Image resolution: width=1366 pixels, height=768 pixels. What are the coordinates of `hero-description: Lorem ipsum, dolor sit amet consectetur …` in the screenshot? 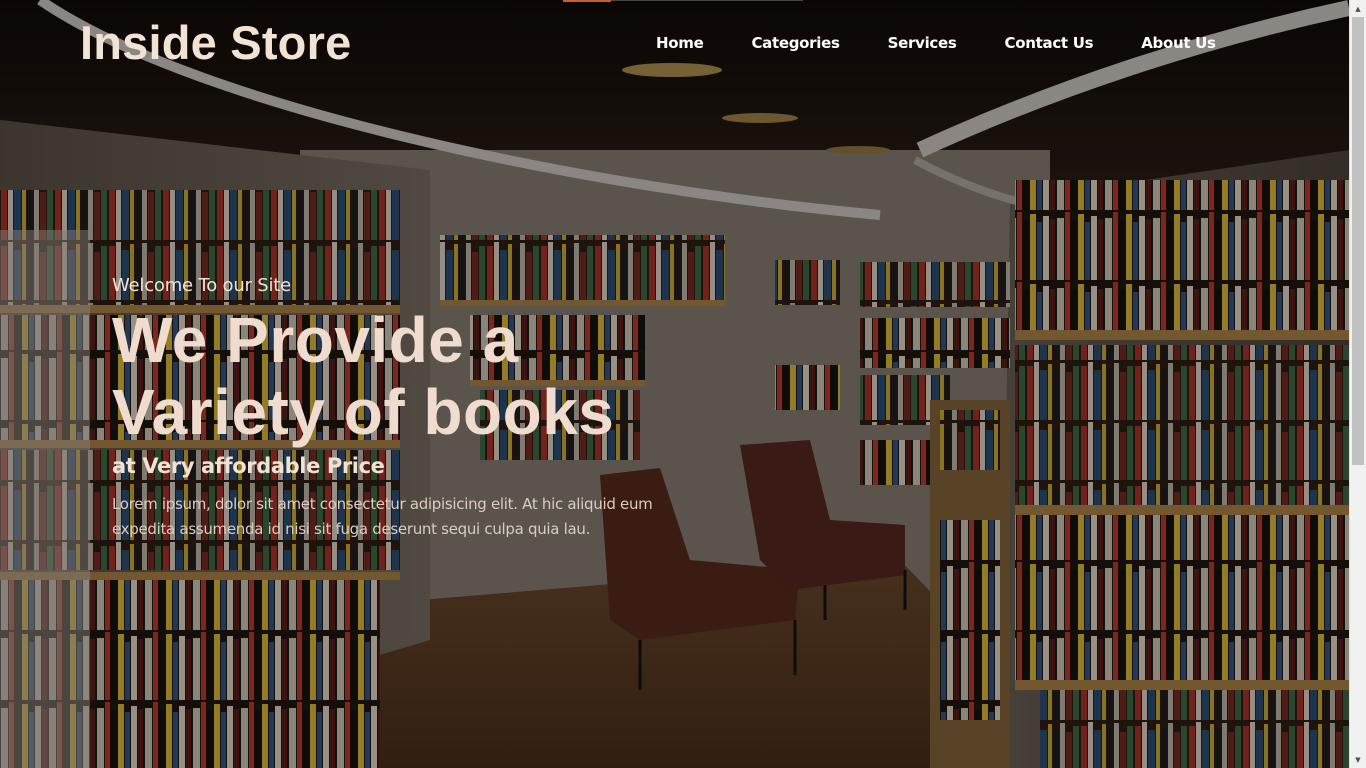 It's located at (382, 516).